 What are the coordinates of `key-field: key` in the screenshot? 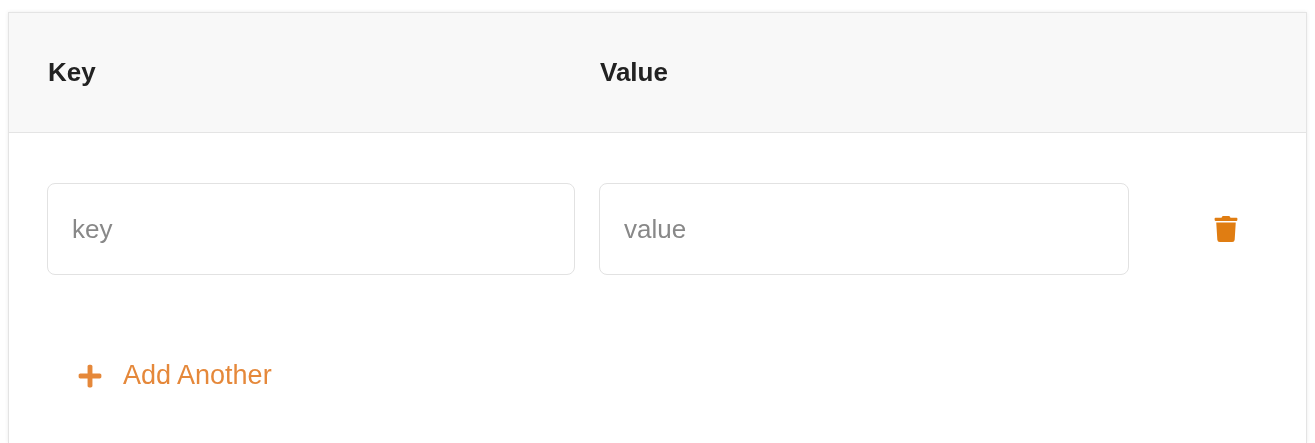 It's located at (311, 229).